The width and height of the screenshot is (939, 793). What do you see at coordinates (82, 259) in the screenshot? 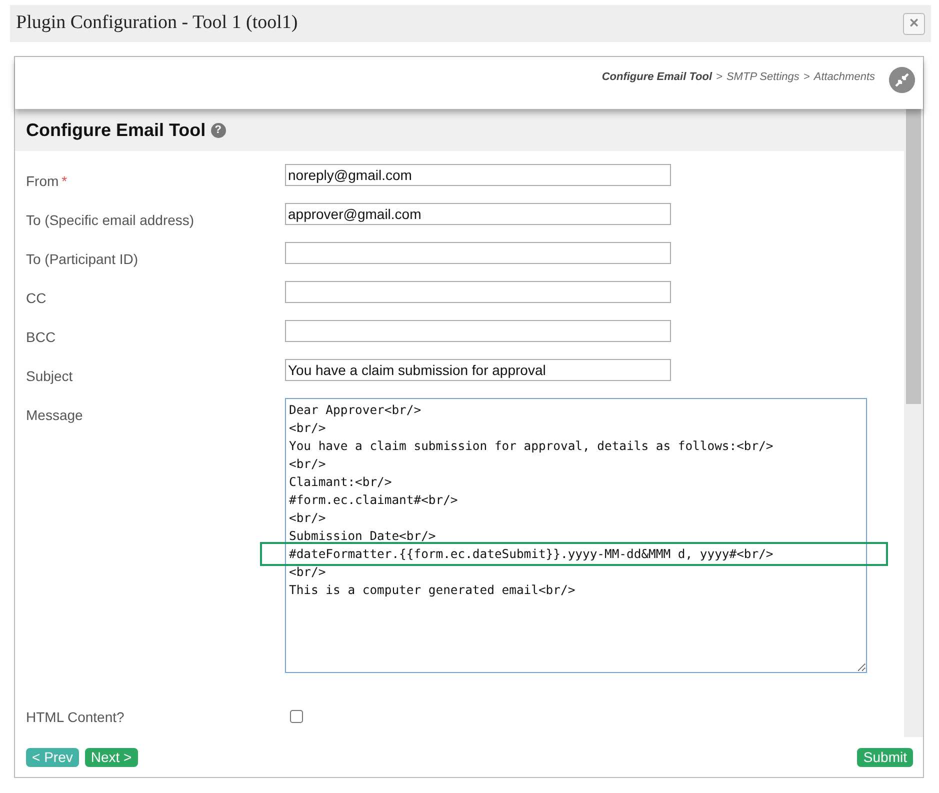
I see `field-label: To (Participant ID)` at bounding box center [82, 259].